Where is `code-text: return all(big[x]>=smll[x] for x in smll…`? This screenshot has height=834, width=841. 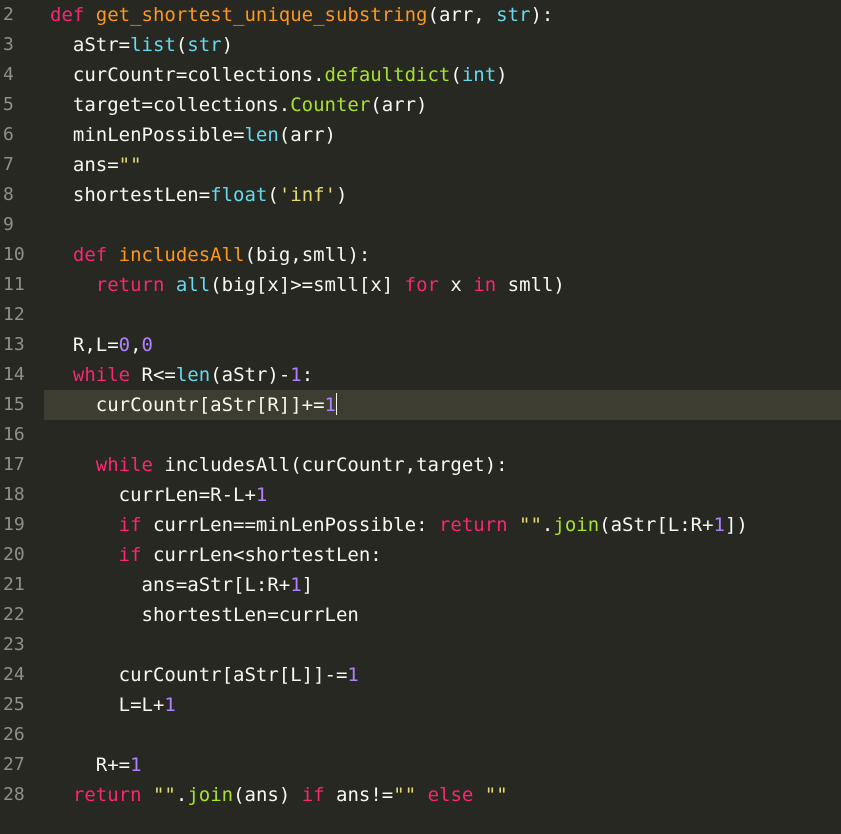 code-text: return all(big[x]>=smll[x] for x in smll… is located at coordinates (307, 285).